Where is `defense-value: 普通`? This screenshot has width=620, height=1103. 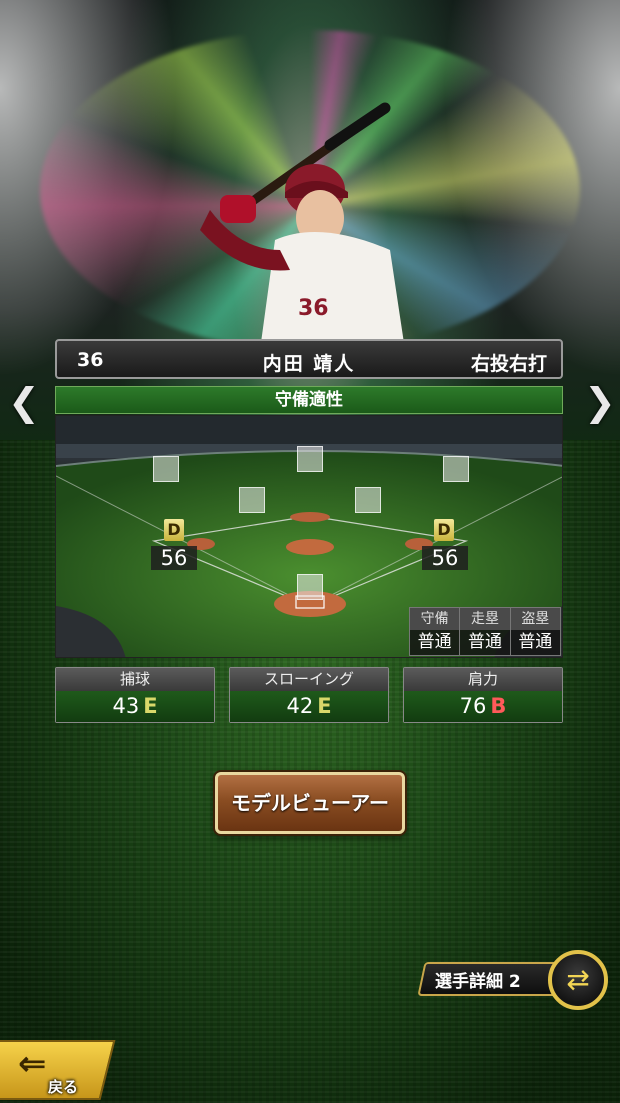
defense-value: 普通 is located at coordinates (434, 642).